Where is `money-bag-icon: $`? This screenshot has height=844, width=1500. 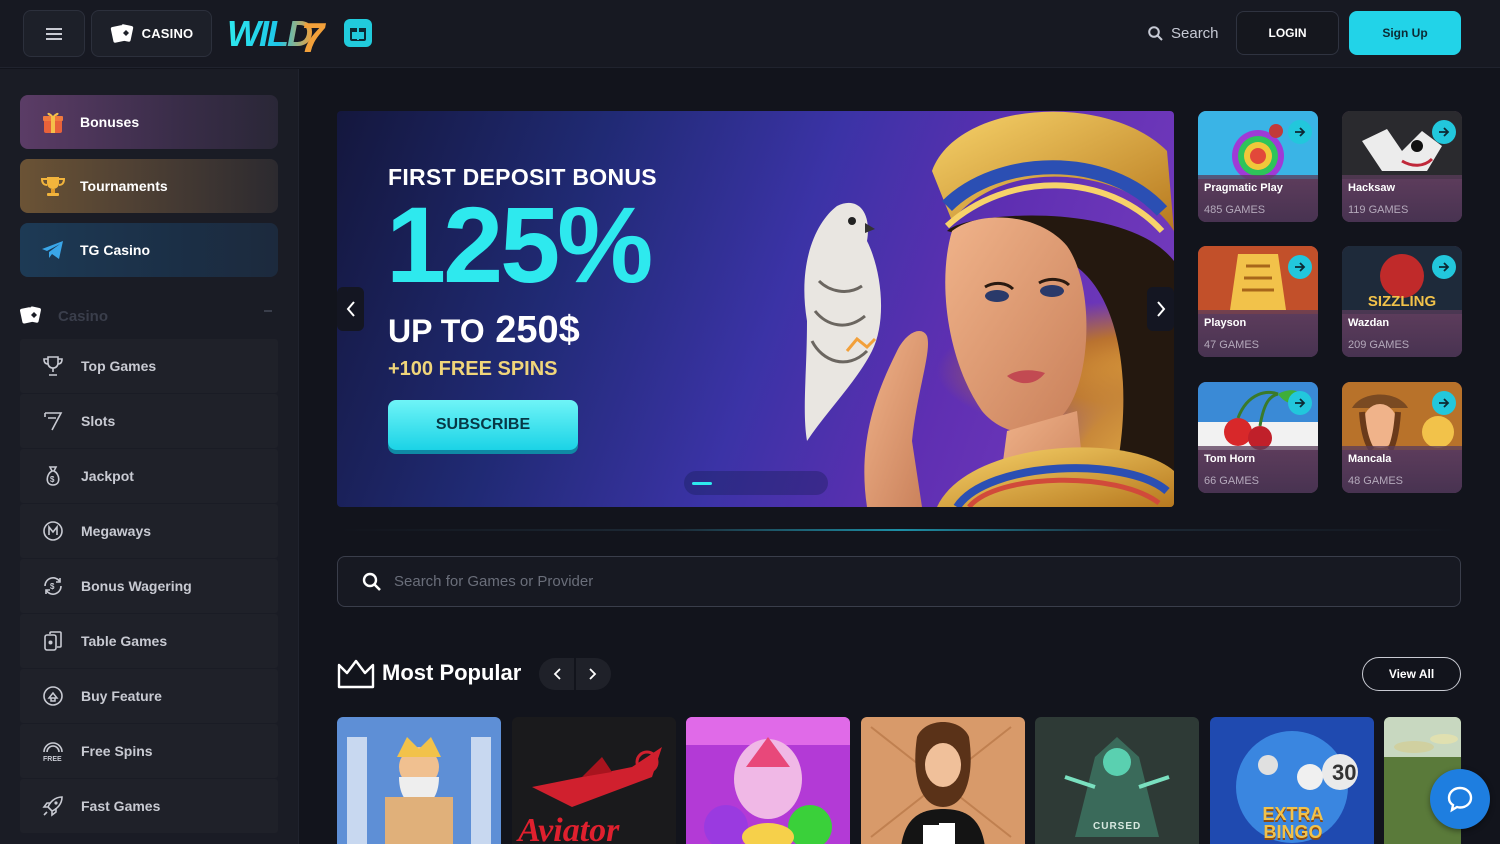 money-bag-icon: $ is located at coordinates (53, 476).